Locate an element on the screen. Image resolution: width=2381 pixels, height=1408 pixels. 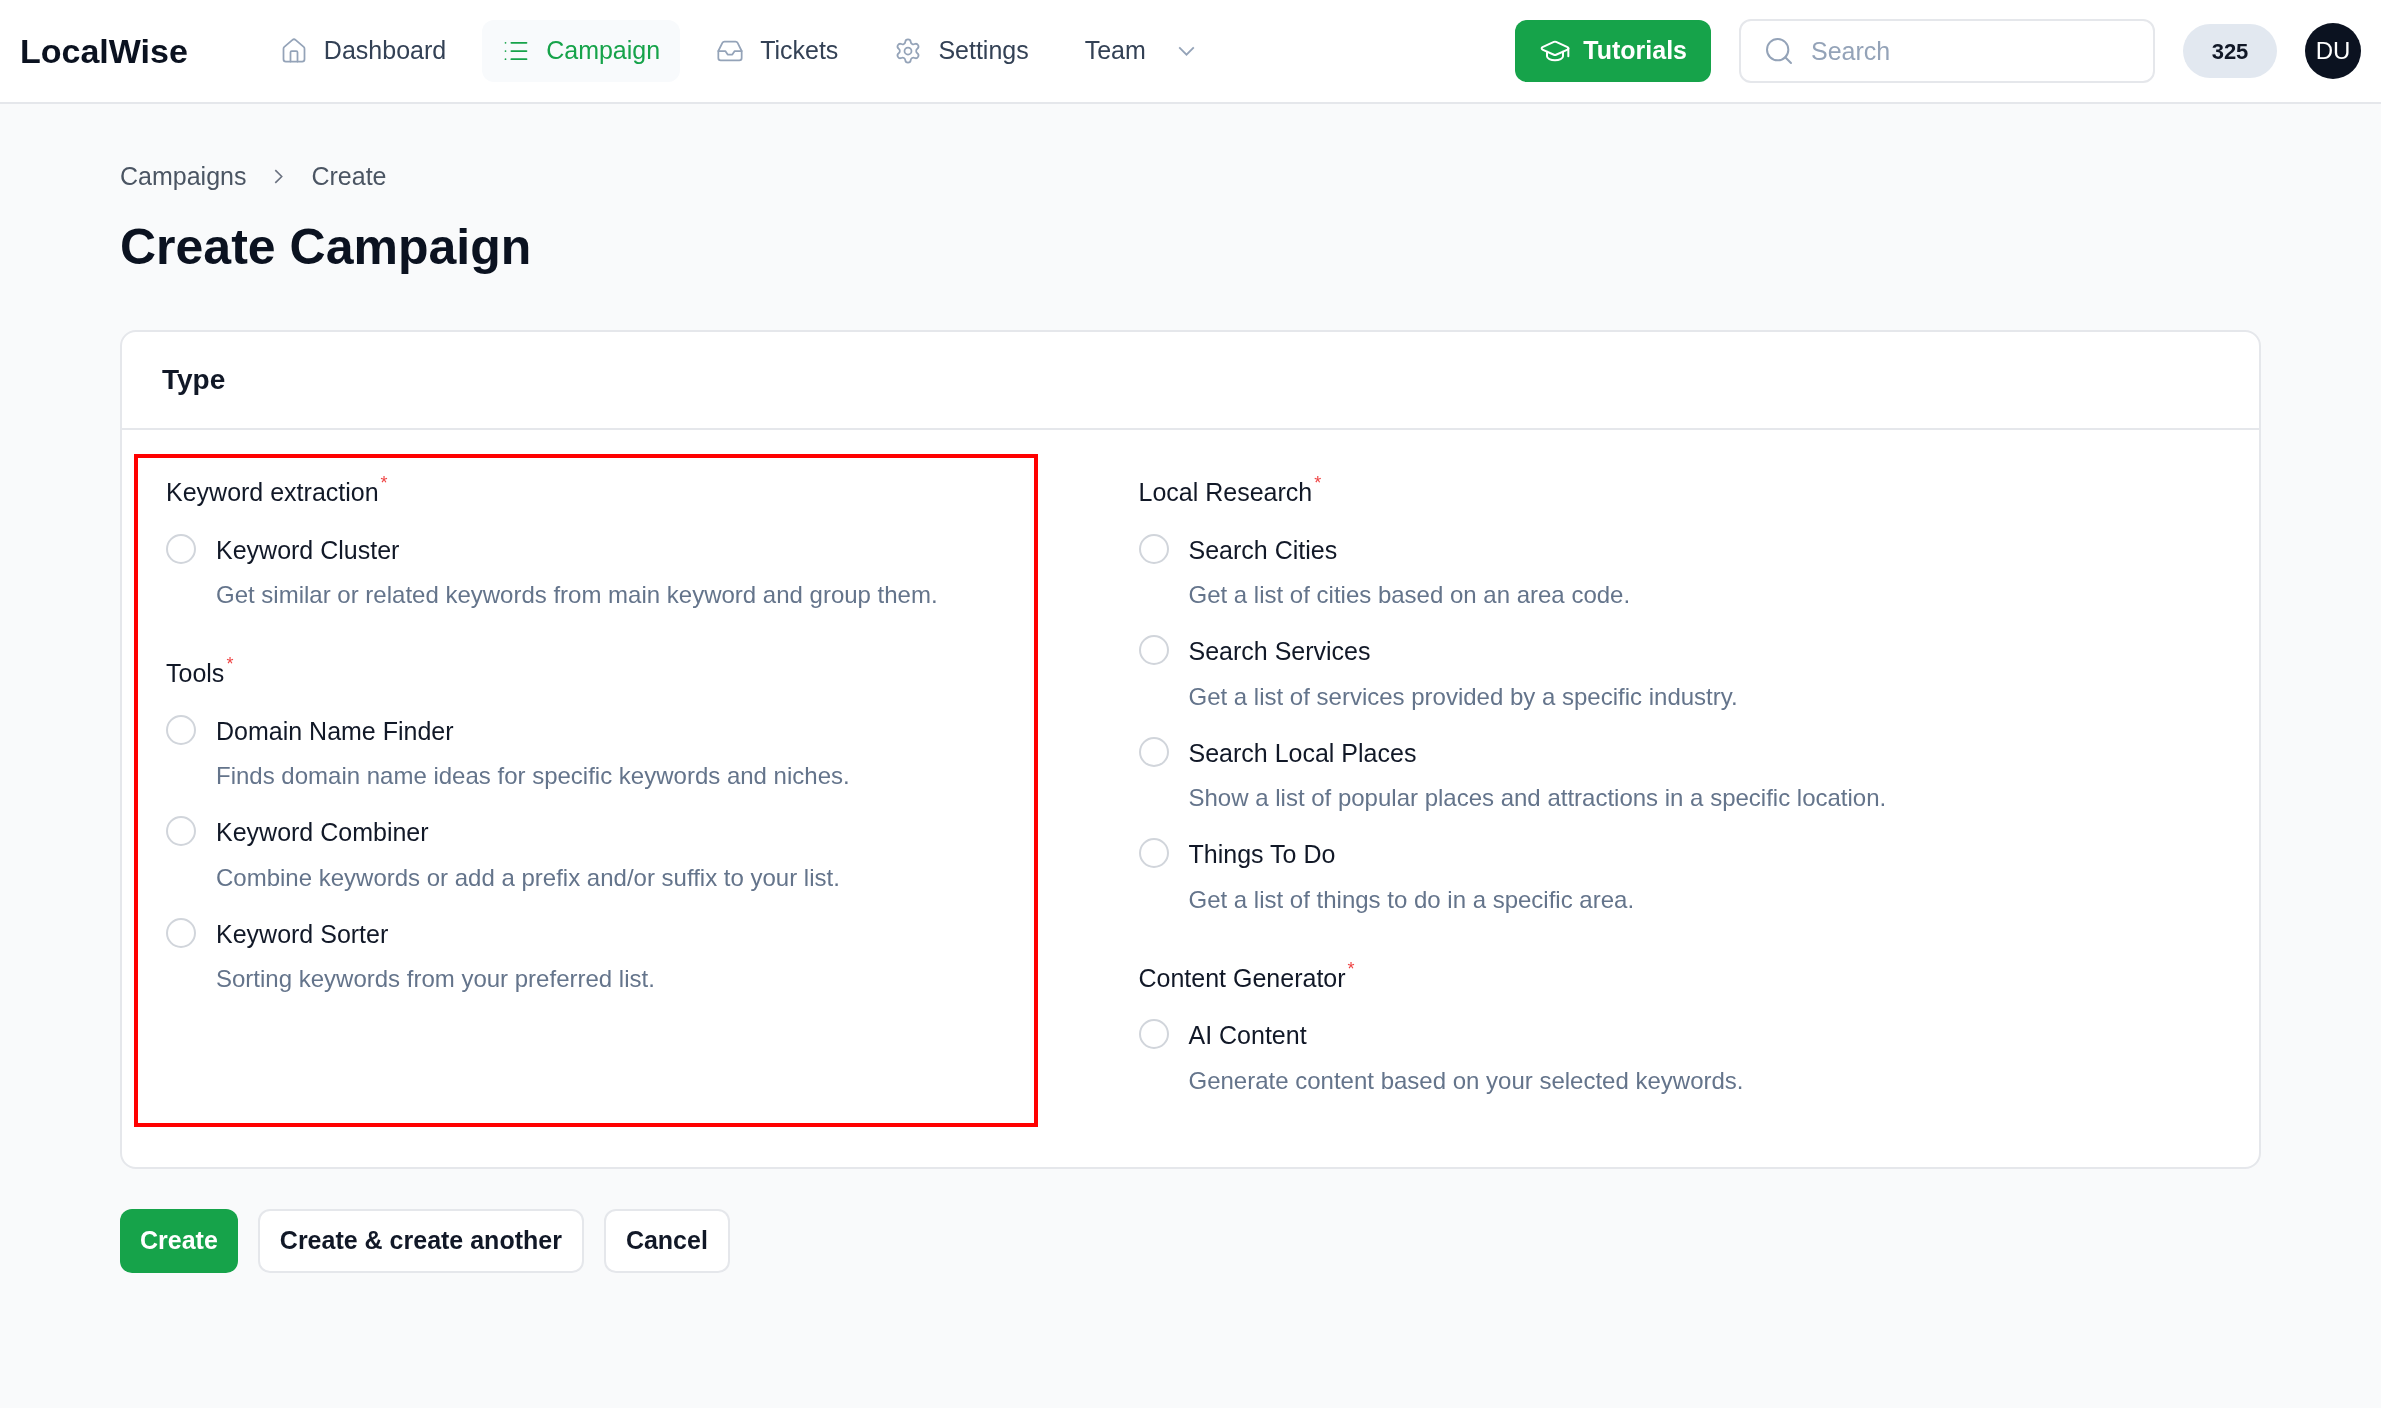
option-description: Get a list of things to do in a specific area. is located at coordinates (1411, 899).